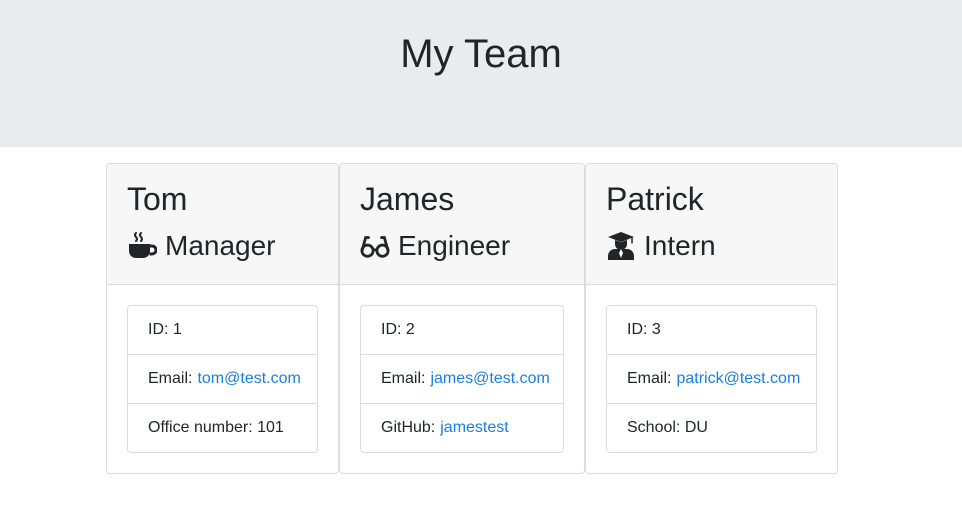 The image size is (962, 531). I want to click on employee-id: ID: 1, so click(222, 330).